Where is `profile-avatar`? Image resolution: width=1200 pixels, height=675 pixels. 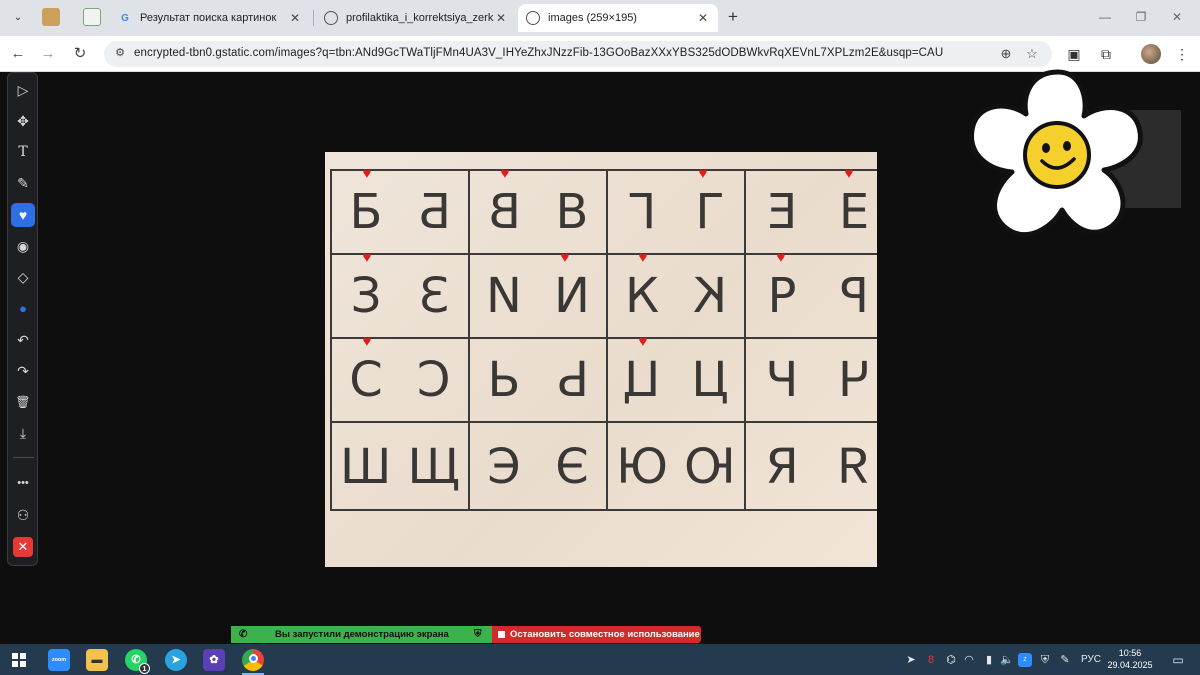
profile-avatar is located at coordinates (1151, 54).